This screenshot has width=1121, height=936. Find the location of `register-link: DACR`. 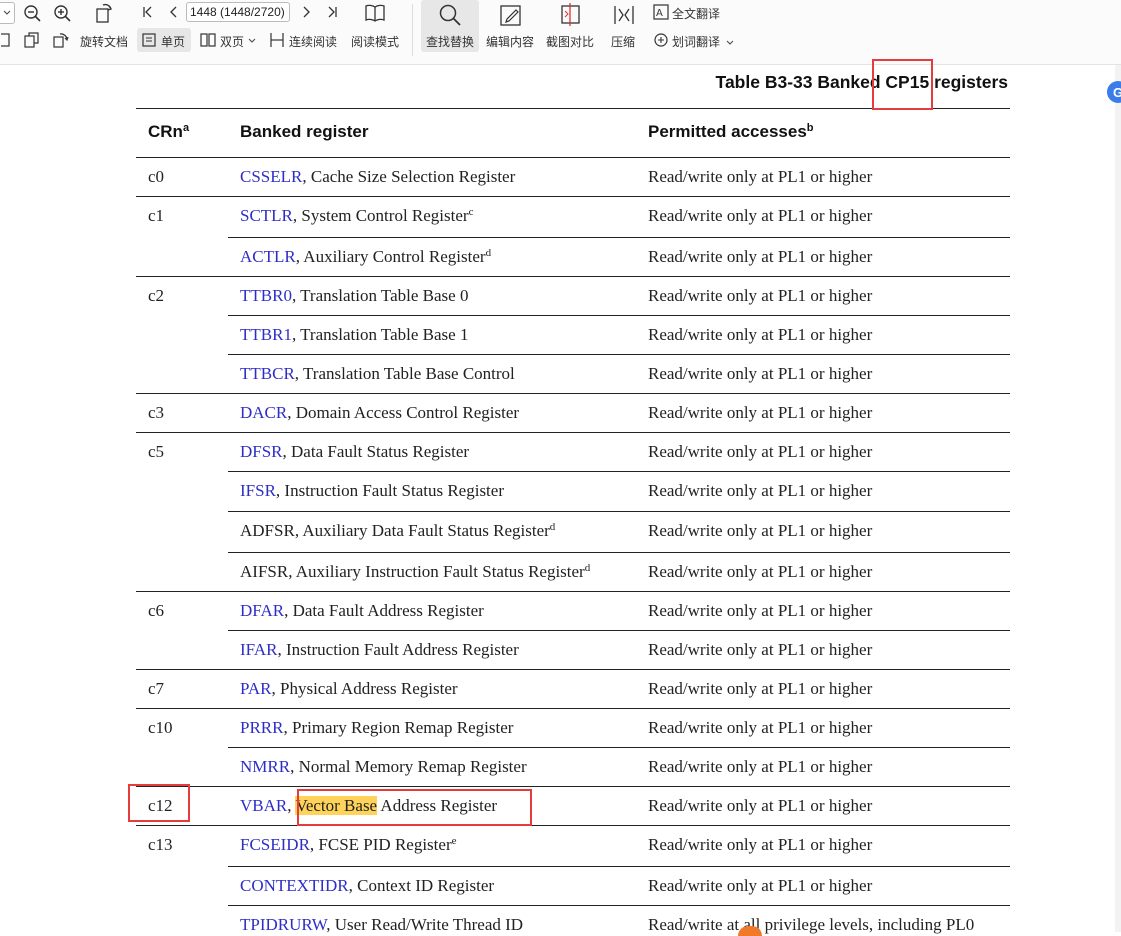

register-link: DACR is located at coordinates (263, 412).